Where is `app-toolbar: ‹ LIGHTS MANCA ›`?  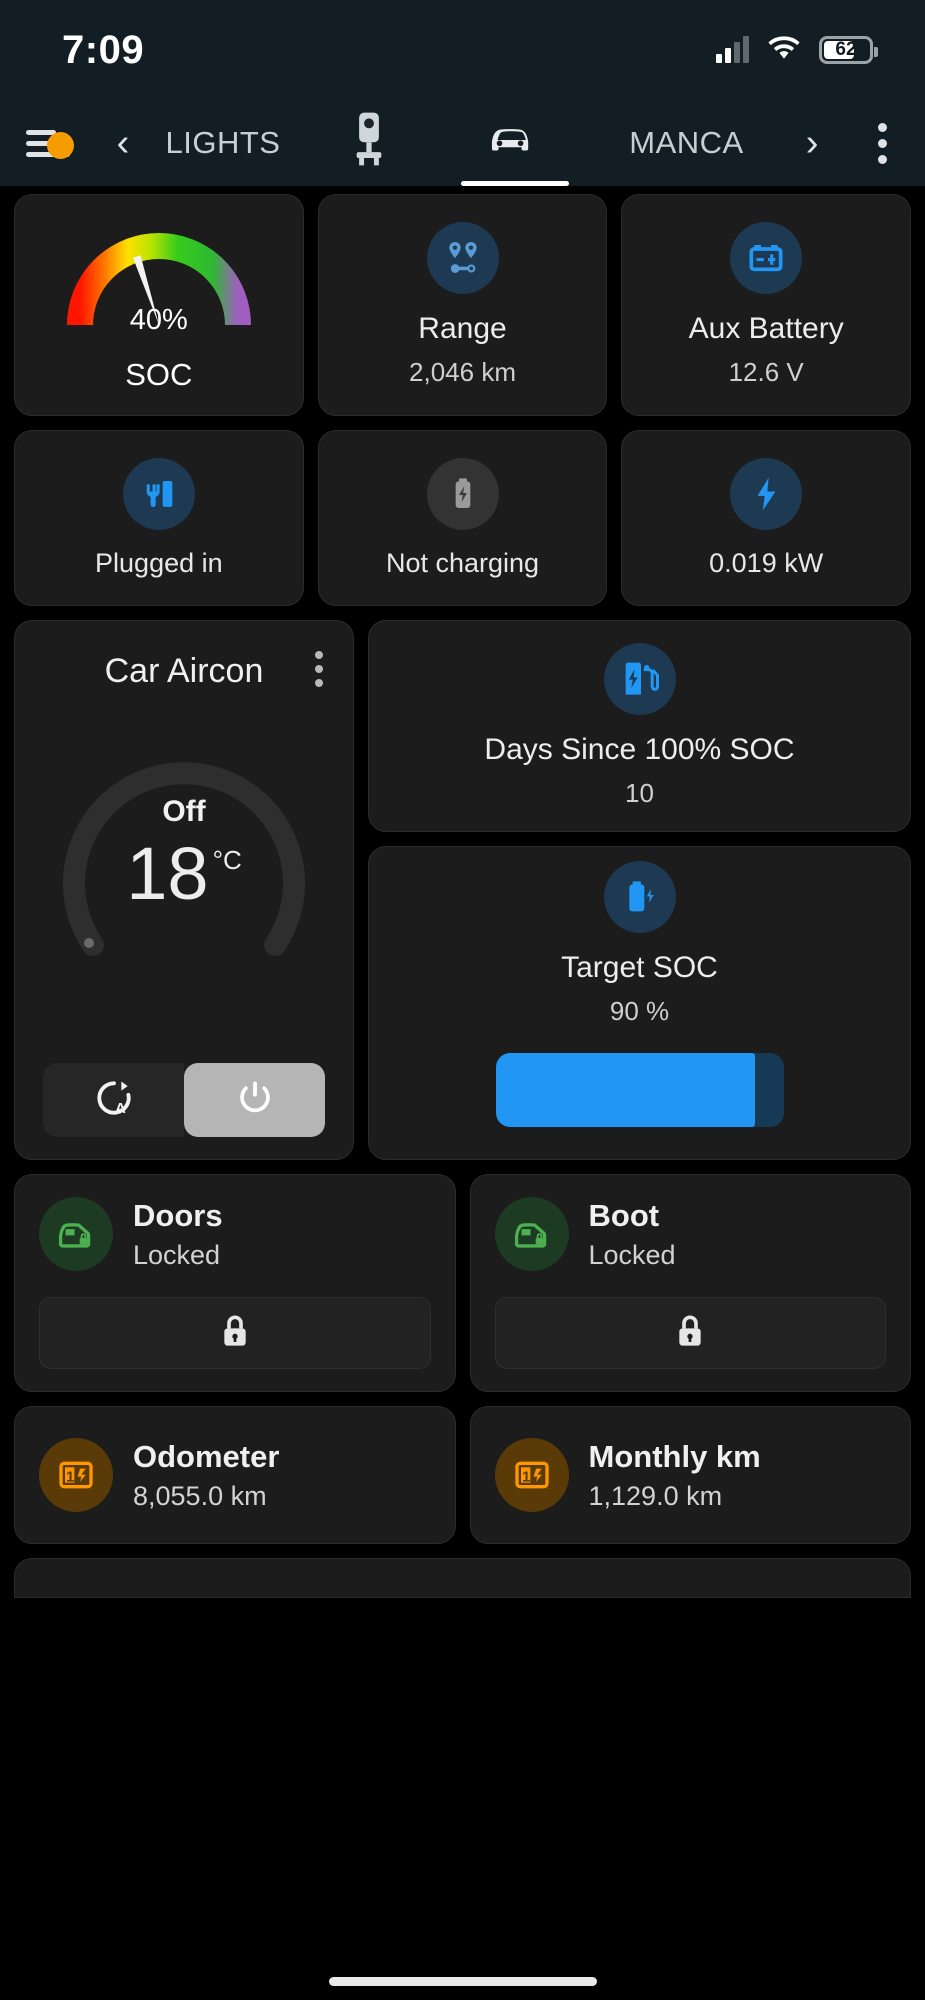
app-toolbar: ‹ LIGHTS MANCA › is located at coordinates (462, 143).